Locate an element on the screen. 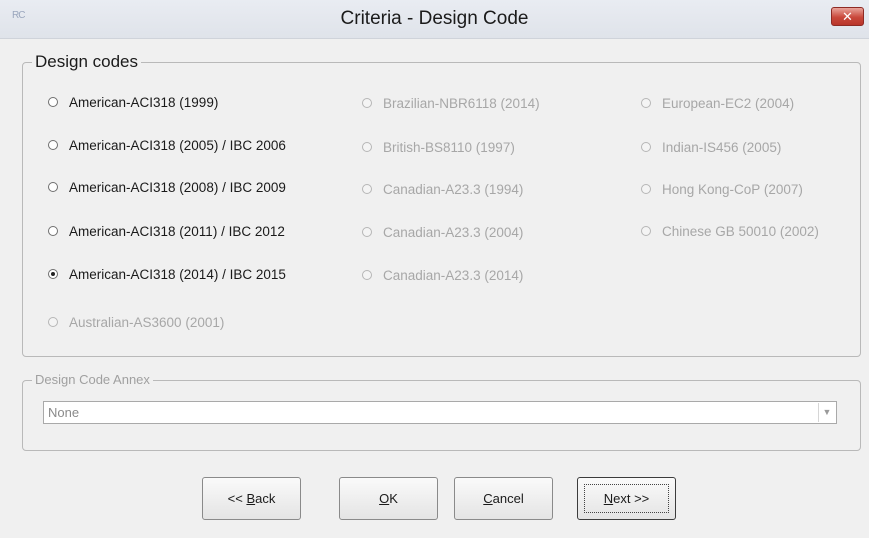 The image size is (869, 538). radio-european-ec2-2004: European-EC2 (2004) is located at coordinates (717, 103).